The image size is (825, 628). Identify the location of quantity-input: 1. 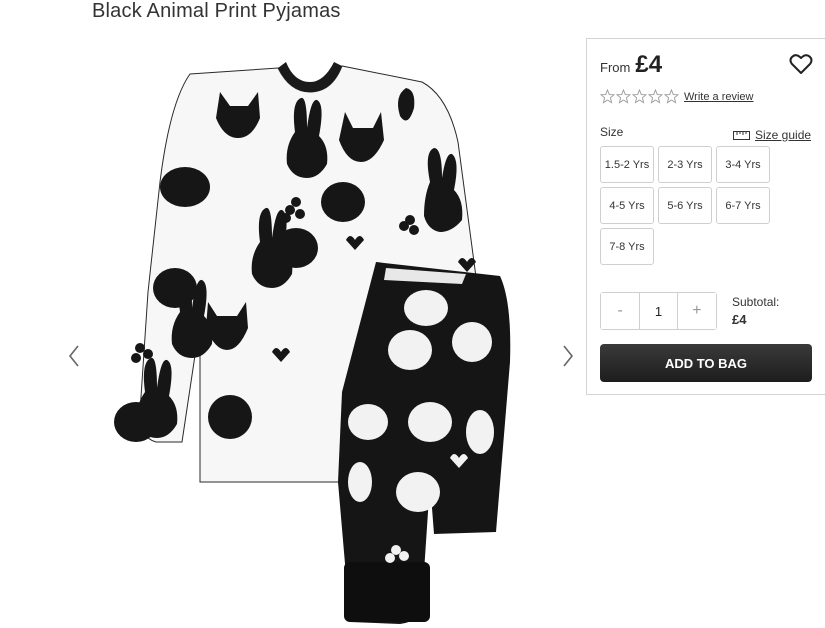
(658, 311).